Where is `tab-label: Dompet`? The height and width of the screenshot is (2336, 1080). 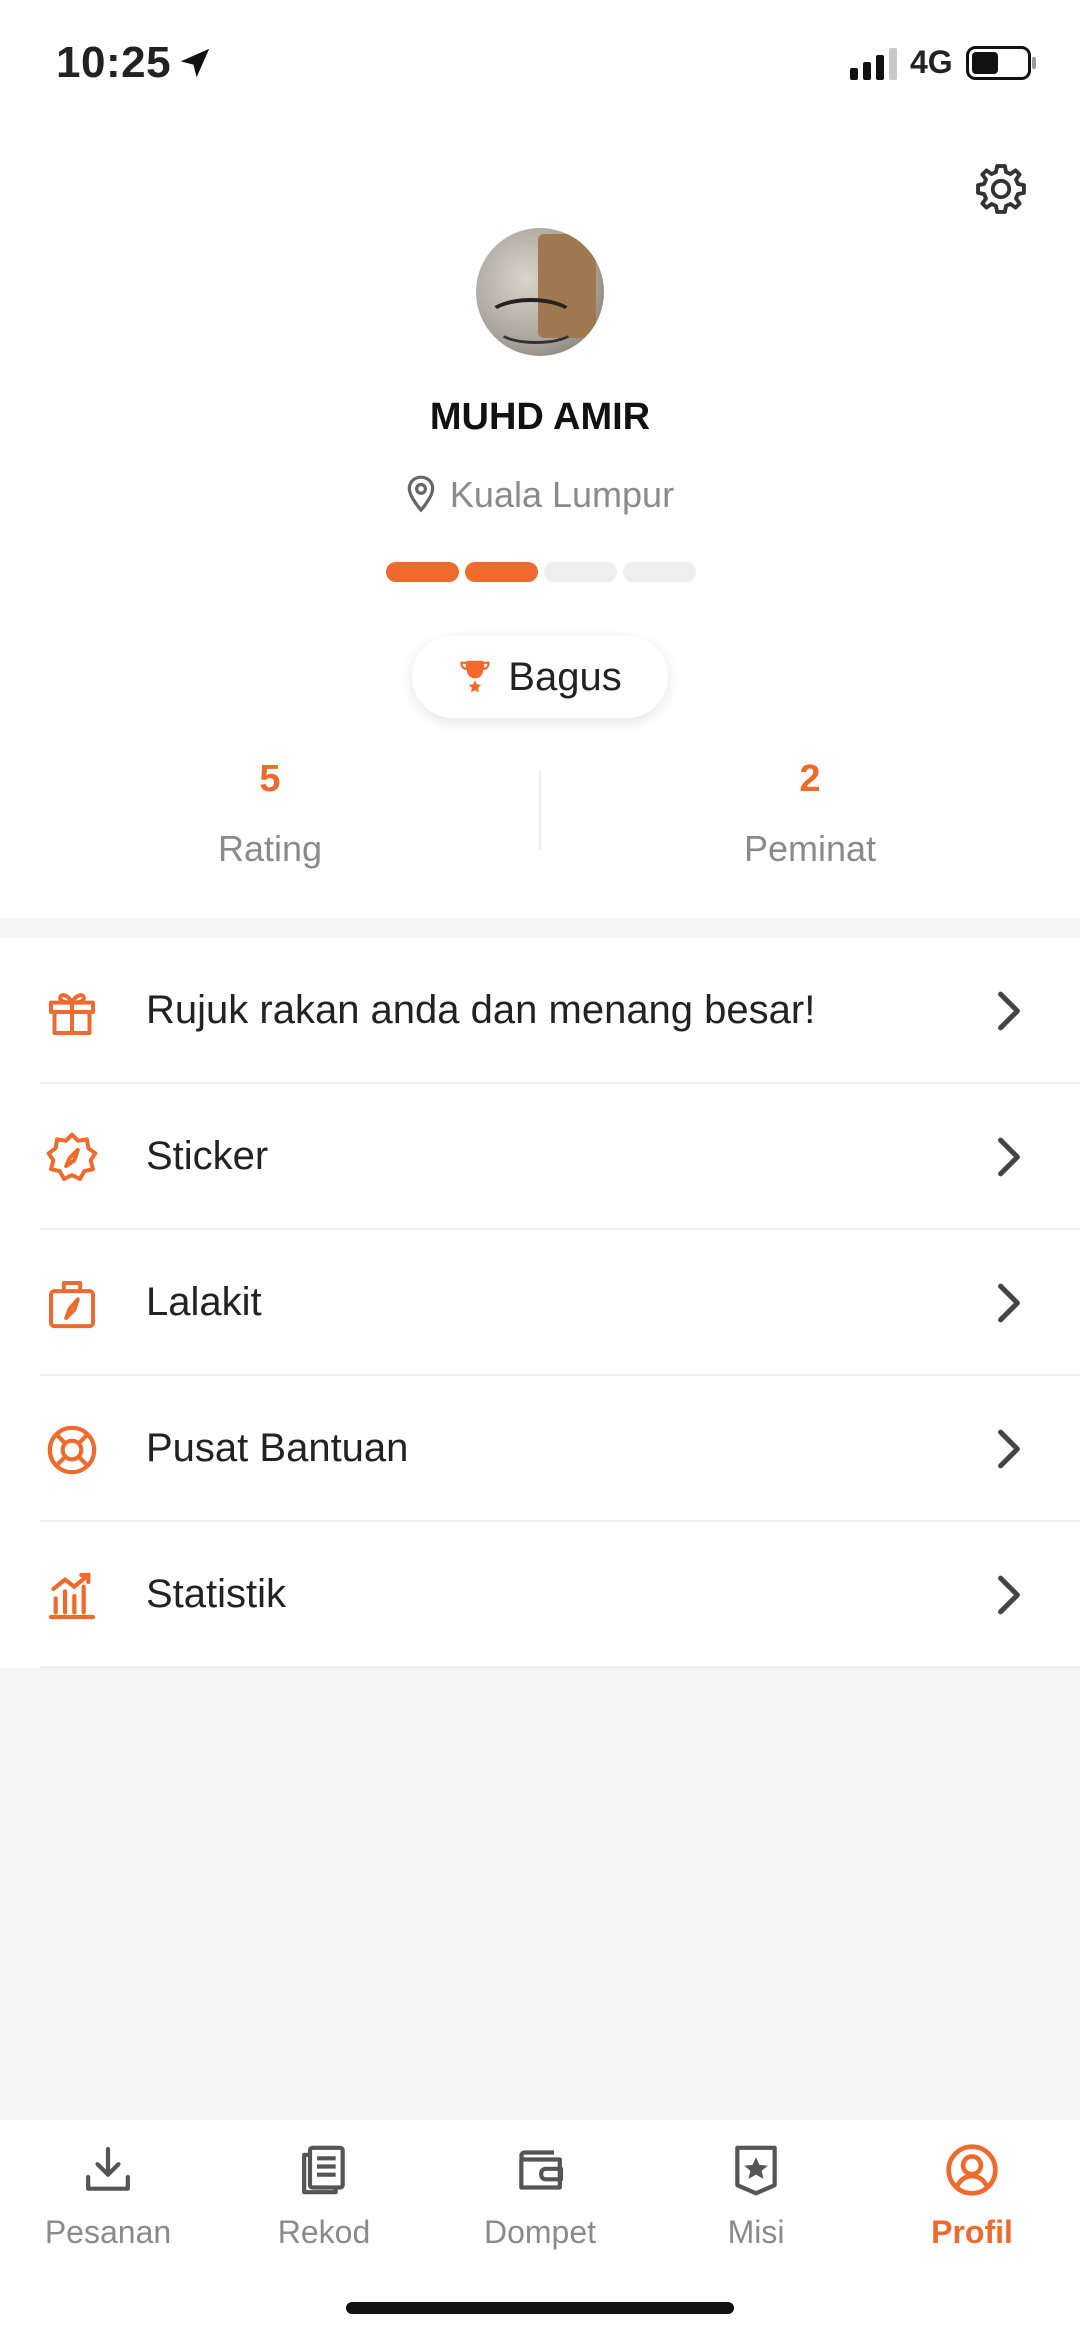
tab-label: Dompet is located at coordinates (540, 2232).